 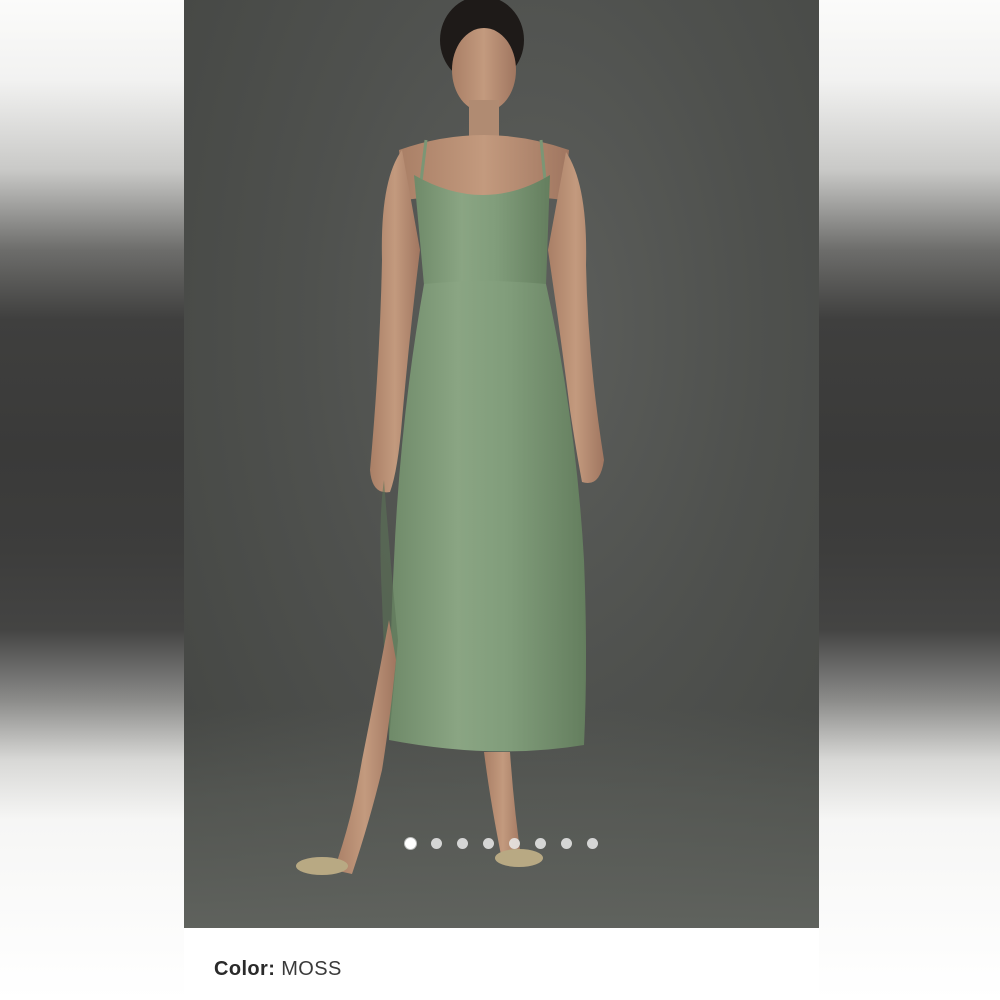 I want to click on carousel-pagination, so click(x=501, y=843).